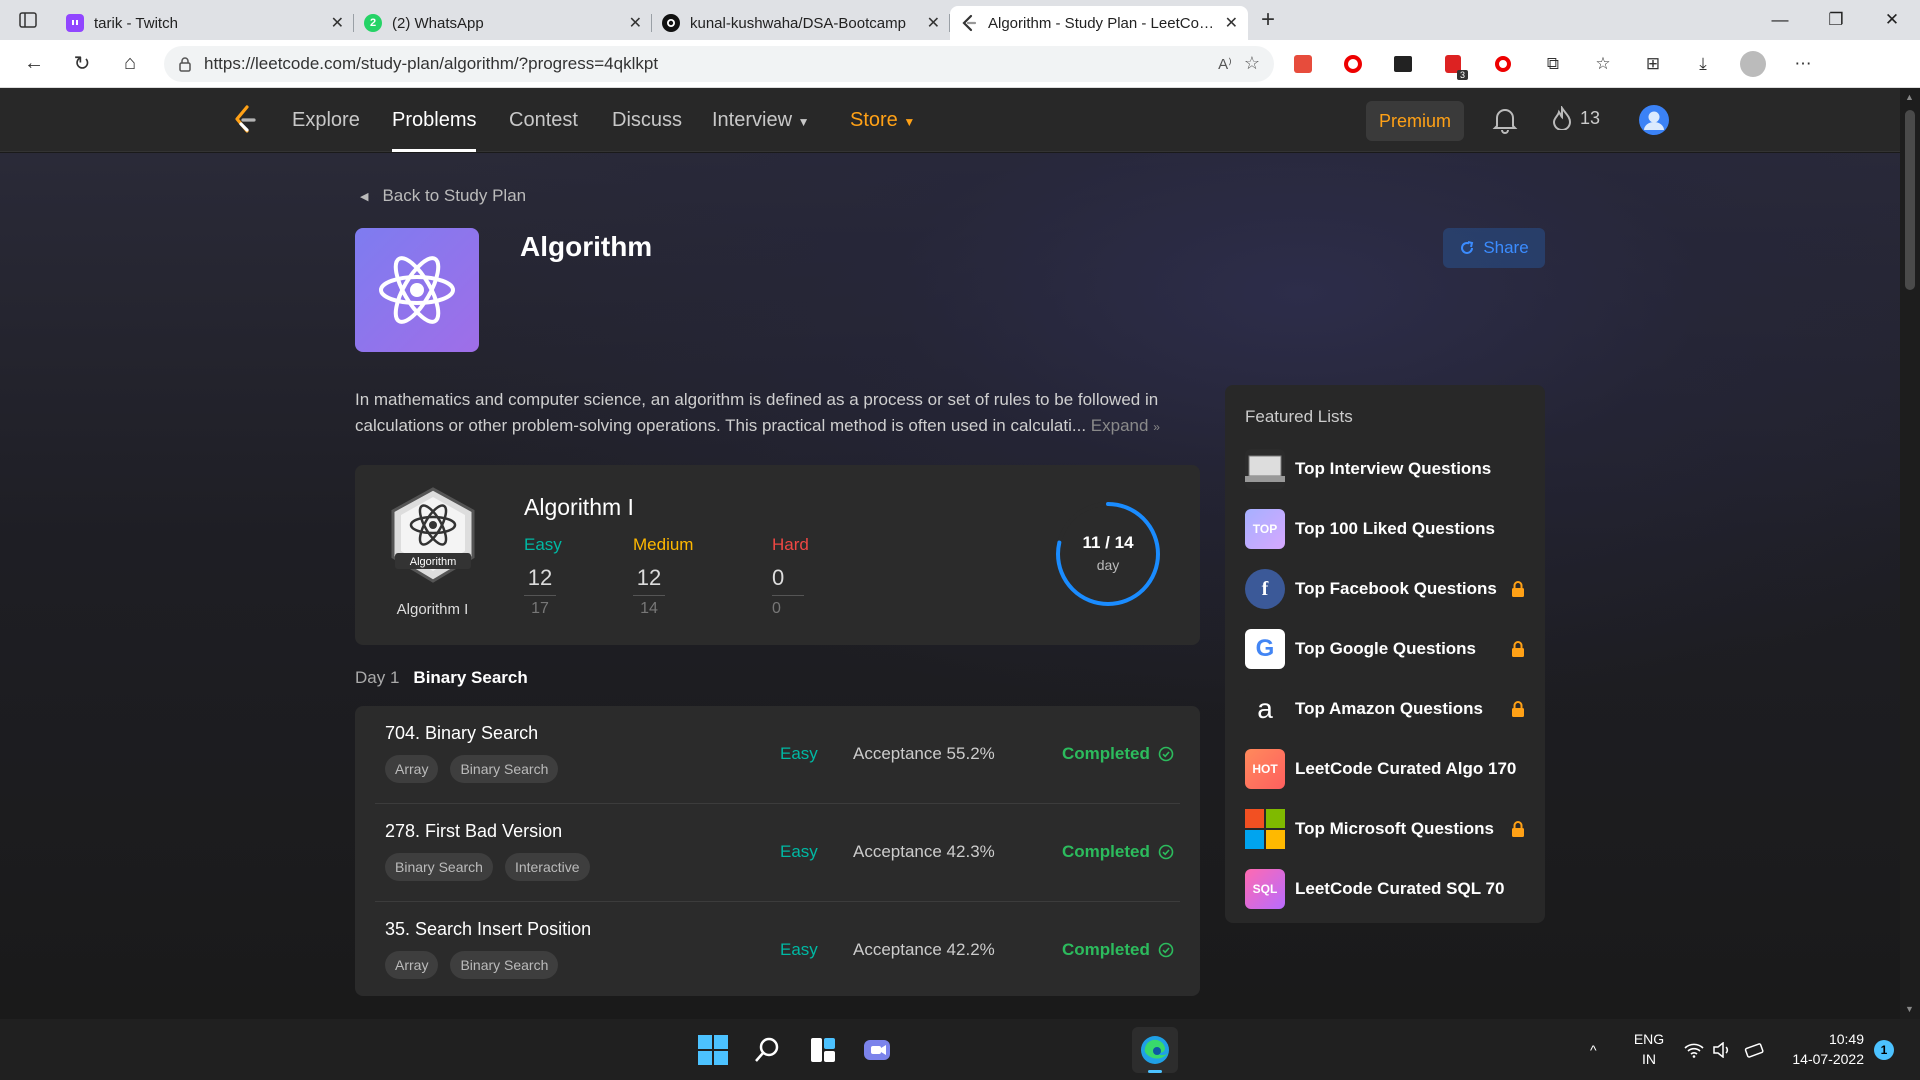  What do you see at coordinates (1415, 121) in the screenshot?
I see `premium-button: Premium` at bounding box center [1415, 121].